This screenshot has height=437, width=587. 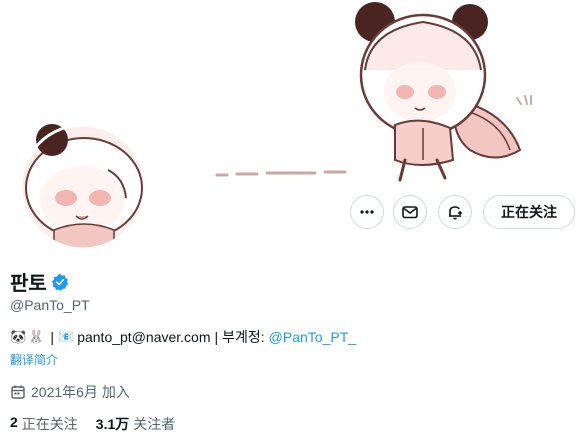 I want to click on follow-stats: 2 正在关注 3.1万 关注者, so click(x=92, y=424).